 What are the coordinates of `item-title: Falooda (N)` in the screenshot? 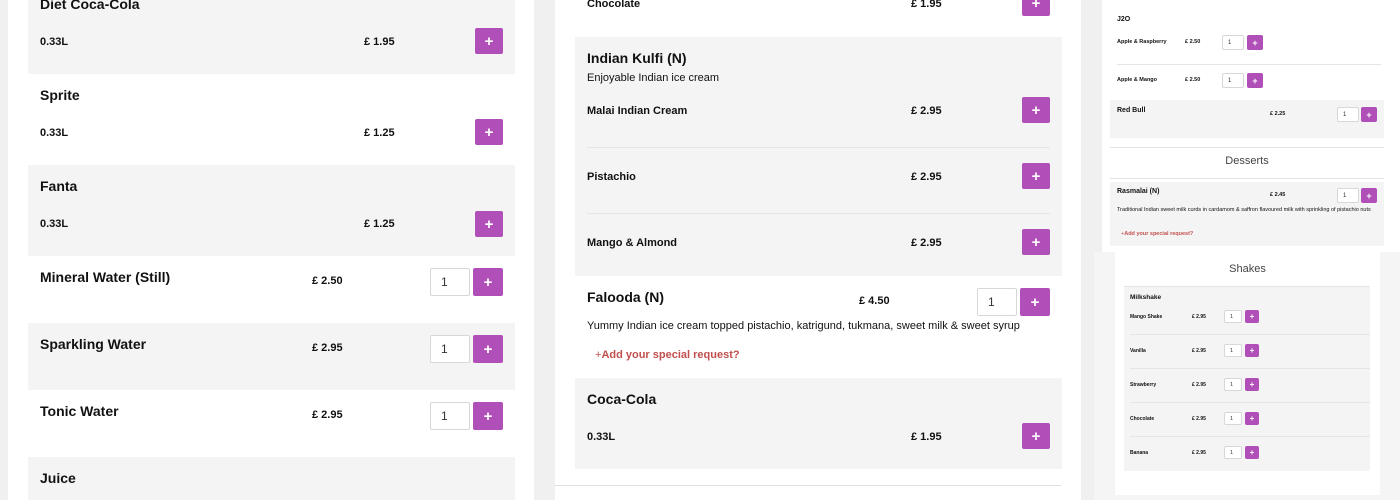 It's located at (625, 297).